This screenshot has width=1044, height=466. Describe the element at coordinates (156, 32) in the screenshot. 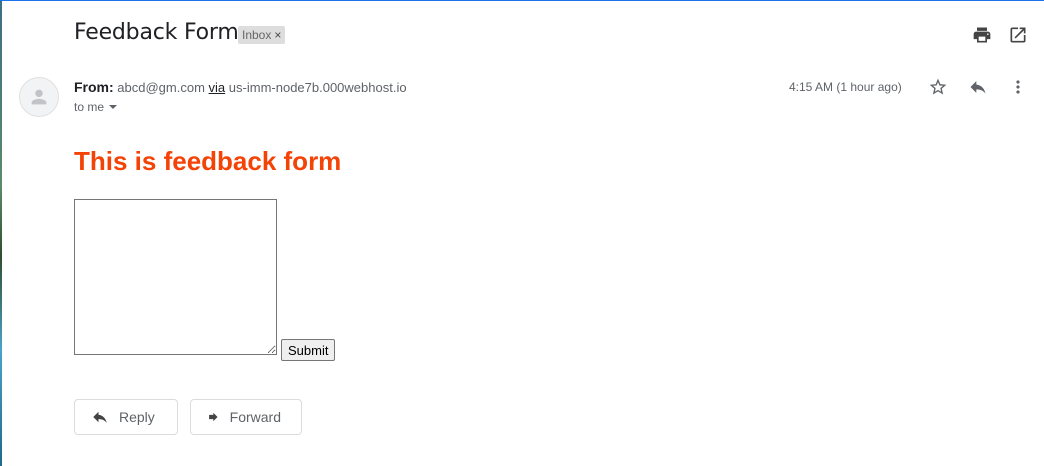

I see `email-subject: Feedback Form` at that location.